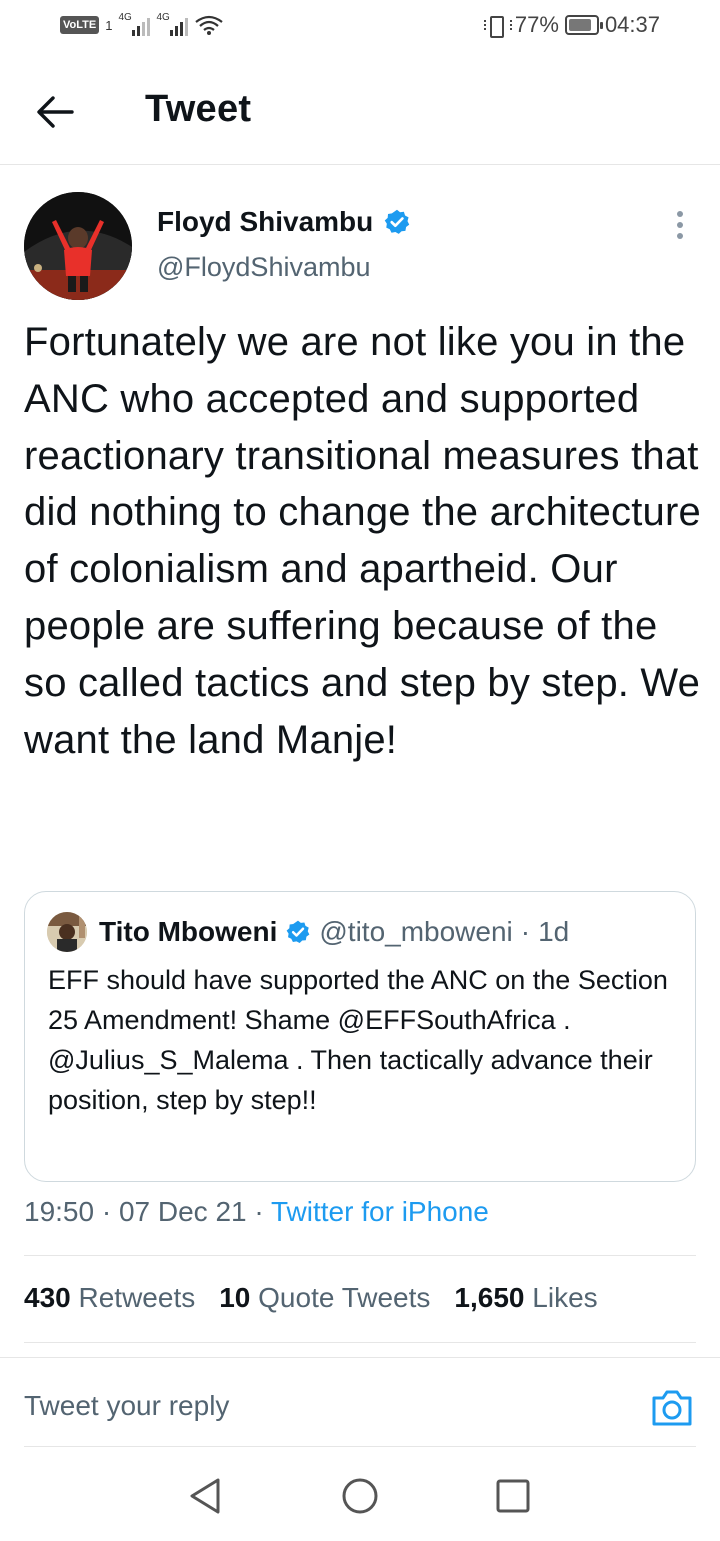  I want to click on tweet-stats: 430 Retweets 10 Quote Tweets 1,650 Likes, so click(311, 1298).